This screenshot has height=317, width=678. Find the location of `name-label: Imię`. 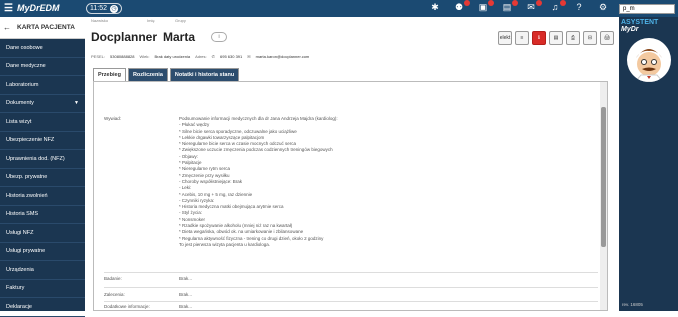

name-label: Imię is located at coordinates (151, 20).